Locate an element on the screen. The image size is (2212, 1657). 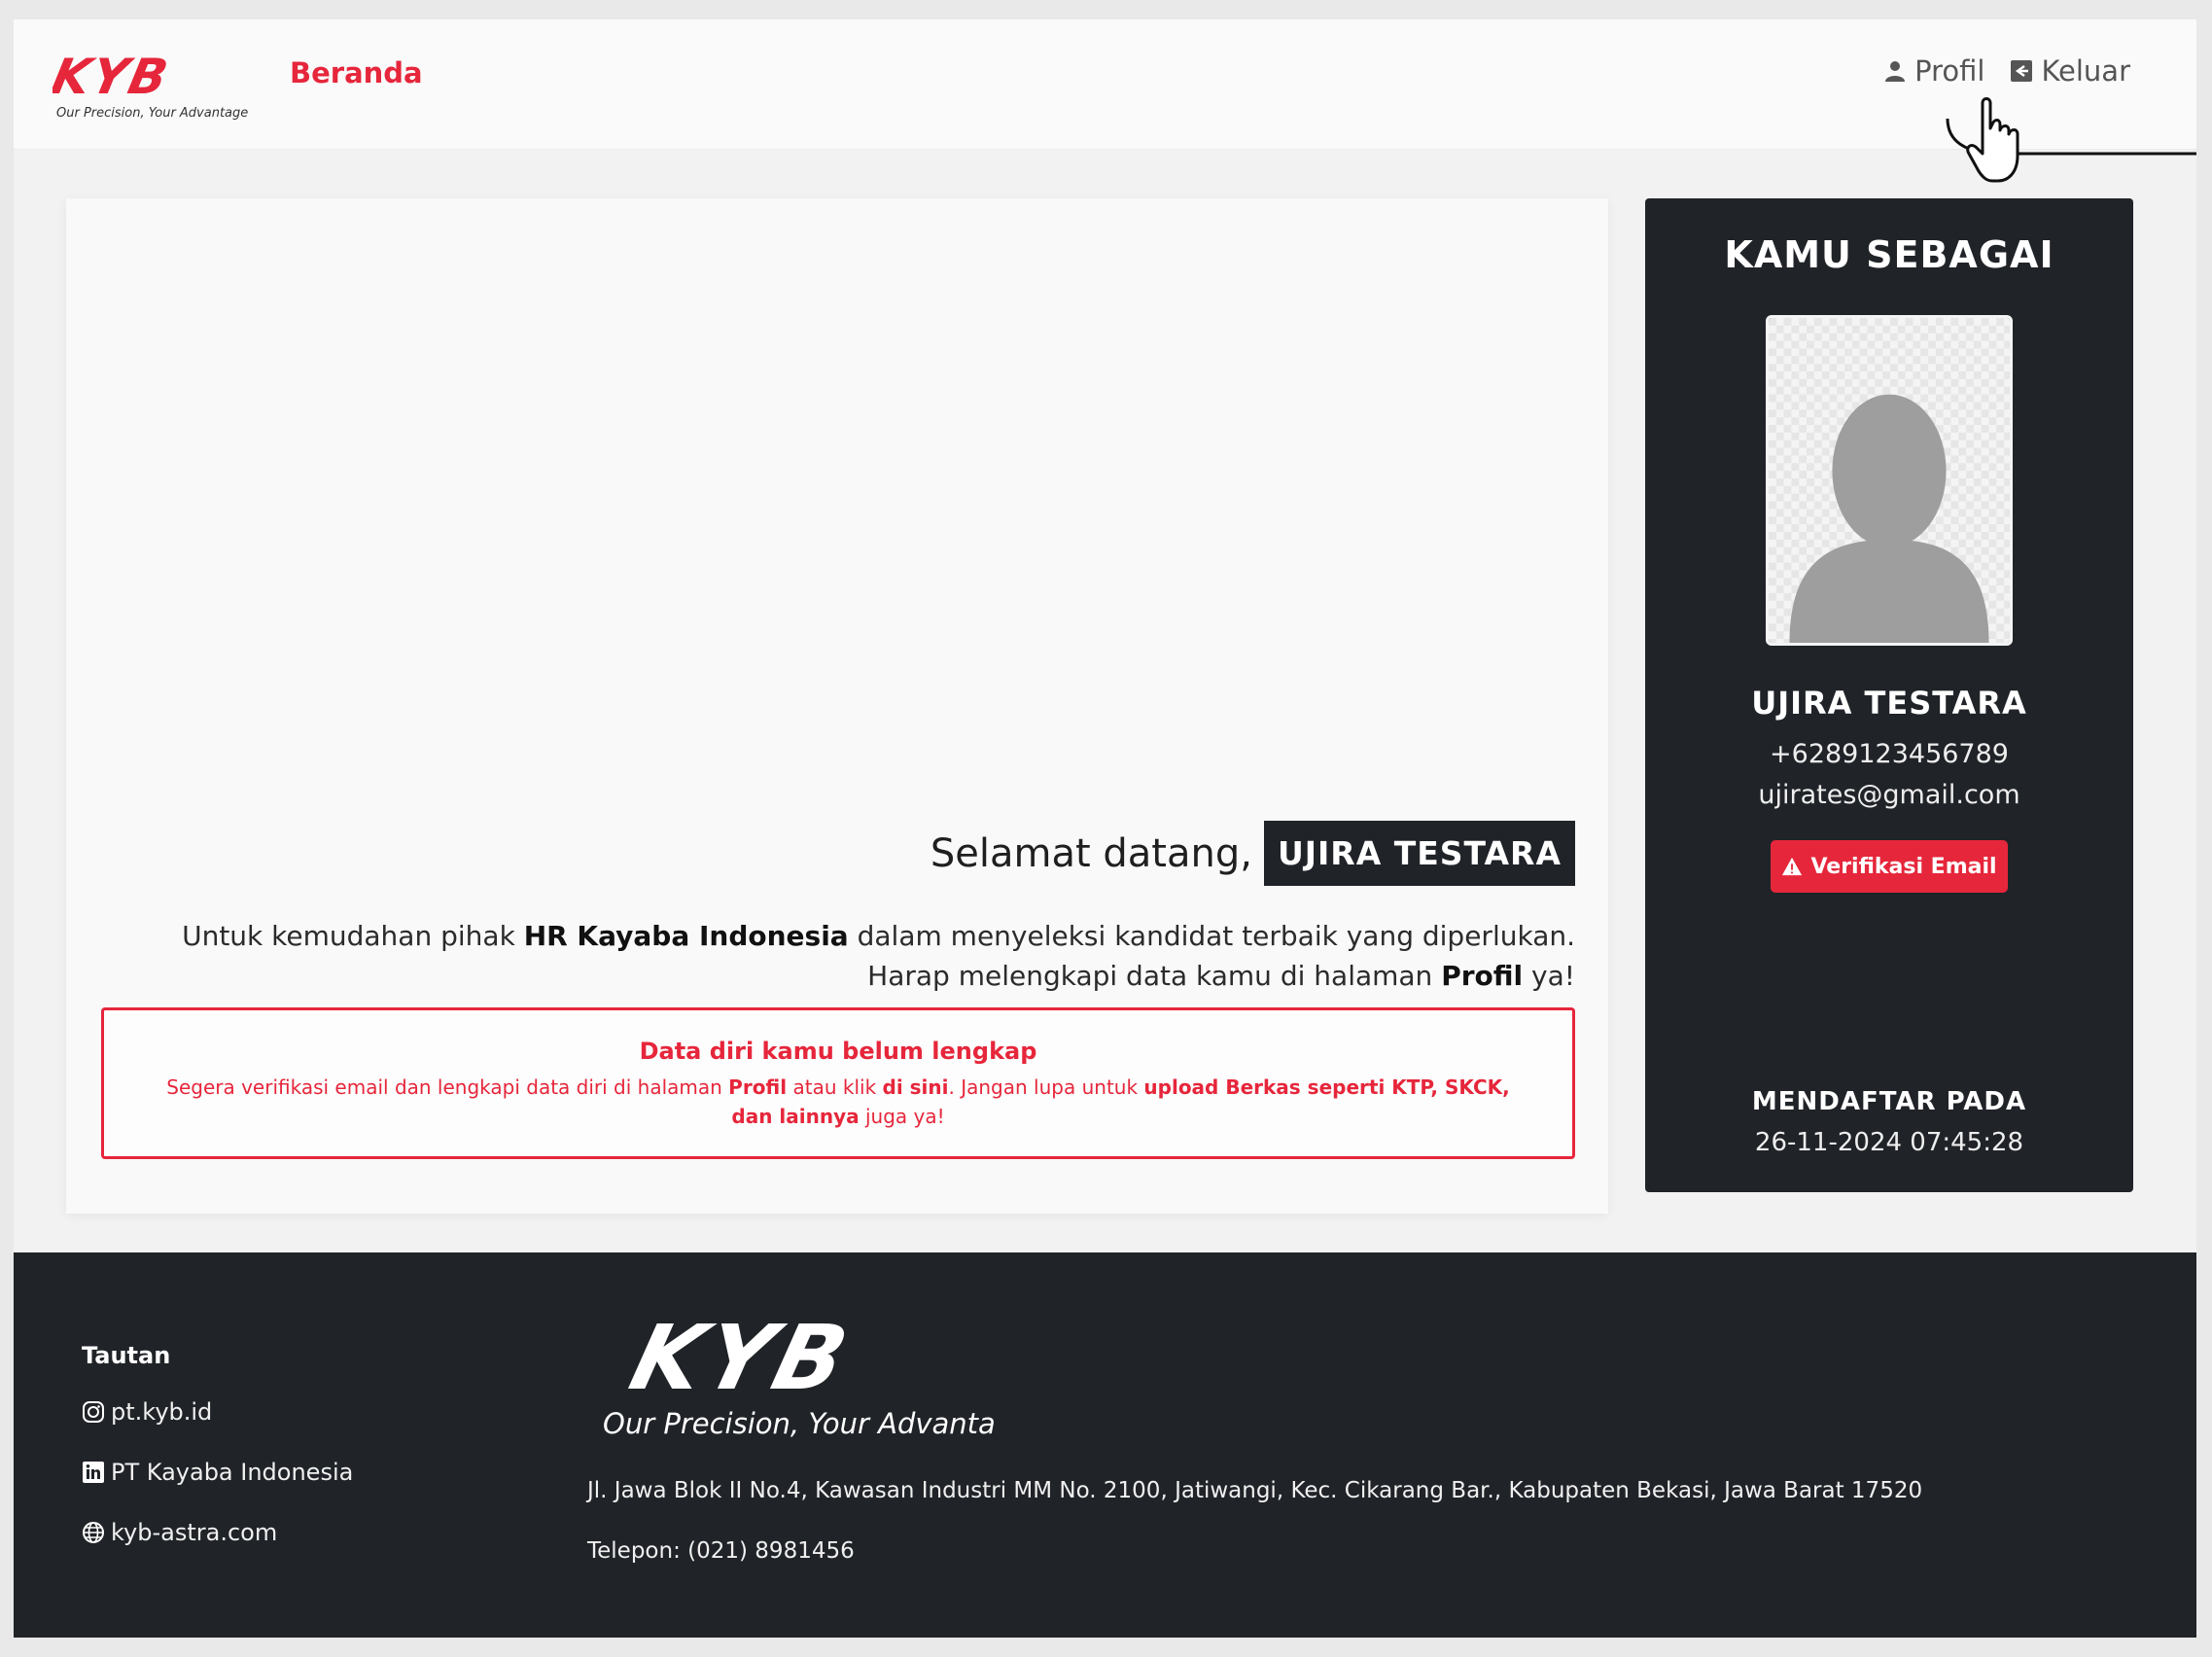
welcome-greeting: Selamat datang, is located at coordinates (1091, 853).